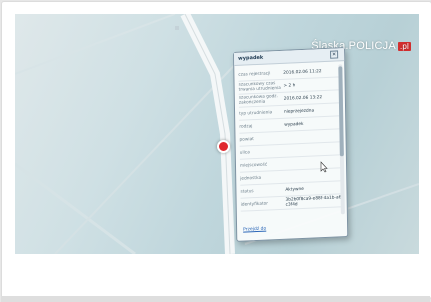 This screenshot has width=431, height=302. What do you see at coordinates (244, 152) in the screenshot?
I see `detail-key: ulica` at bounding box center [244, 152].